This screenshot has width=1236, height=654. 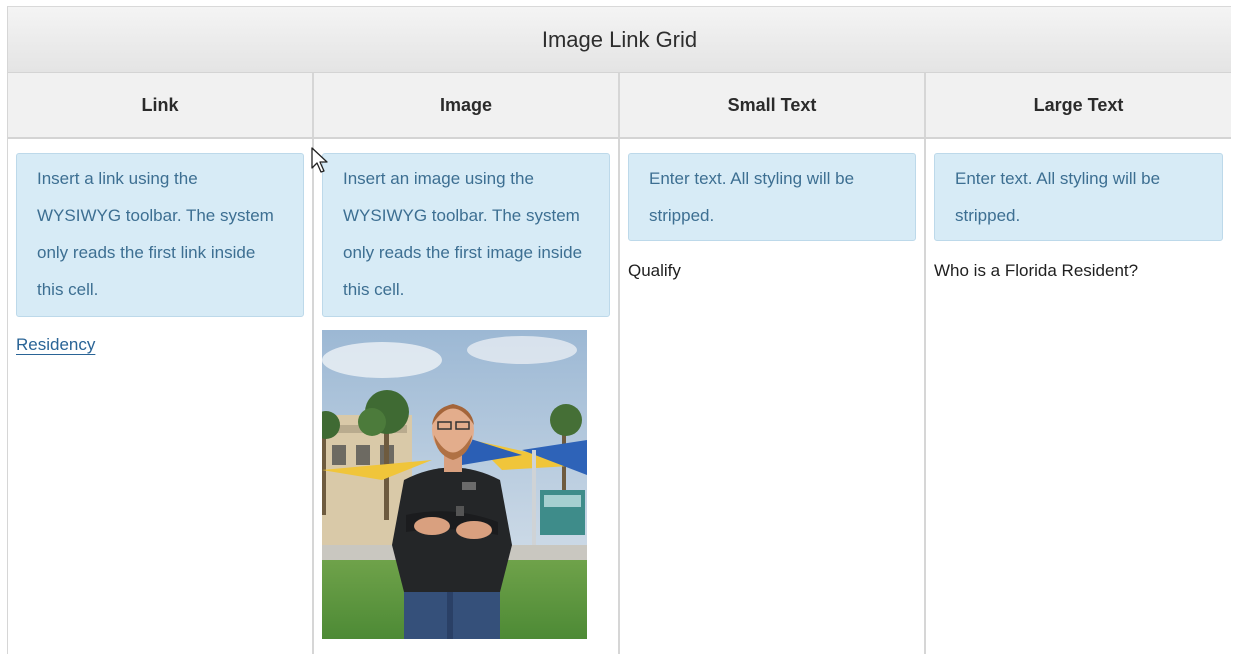 What do you see at coordinates (55, 345) in the screenshot?
I see `residency-link: Residency` at bounding box center [55, 345].